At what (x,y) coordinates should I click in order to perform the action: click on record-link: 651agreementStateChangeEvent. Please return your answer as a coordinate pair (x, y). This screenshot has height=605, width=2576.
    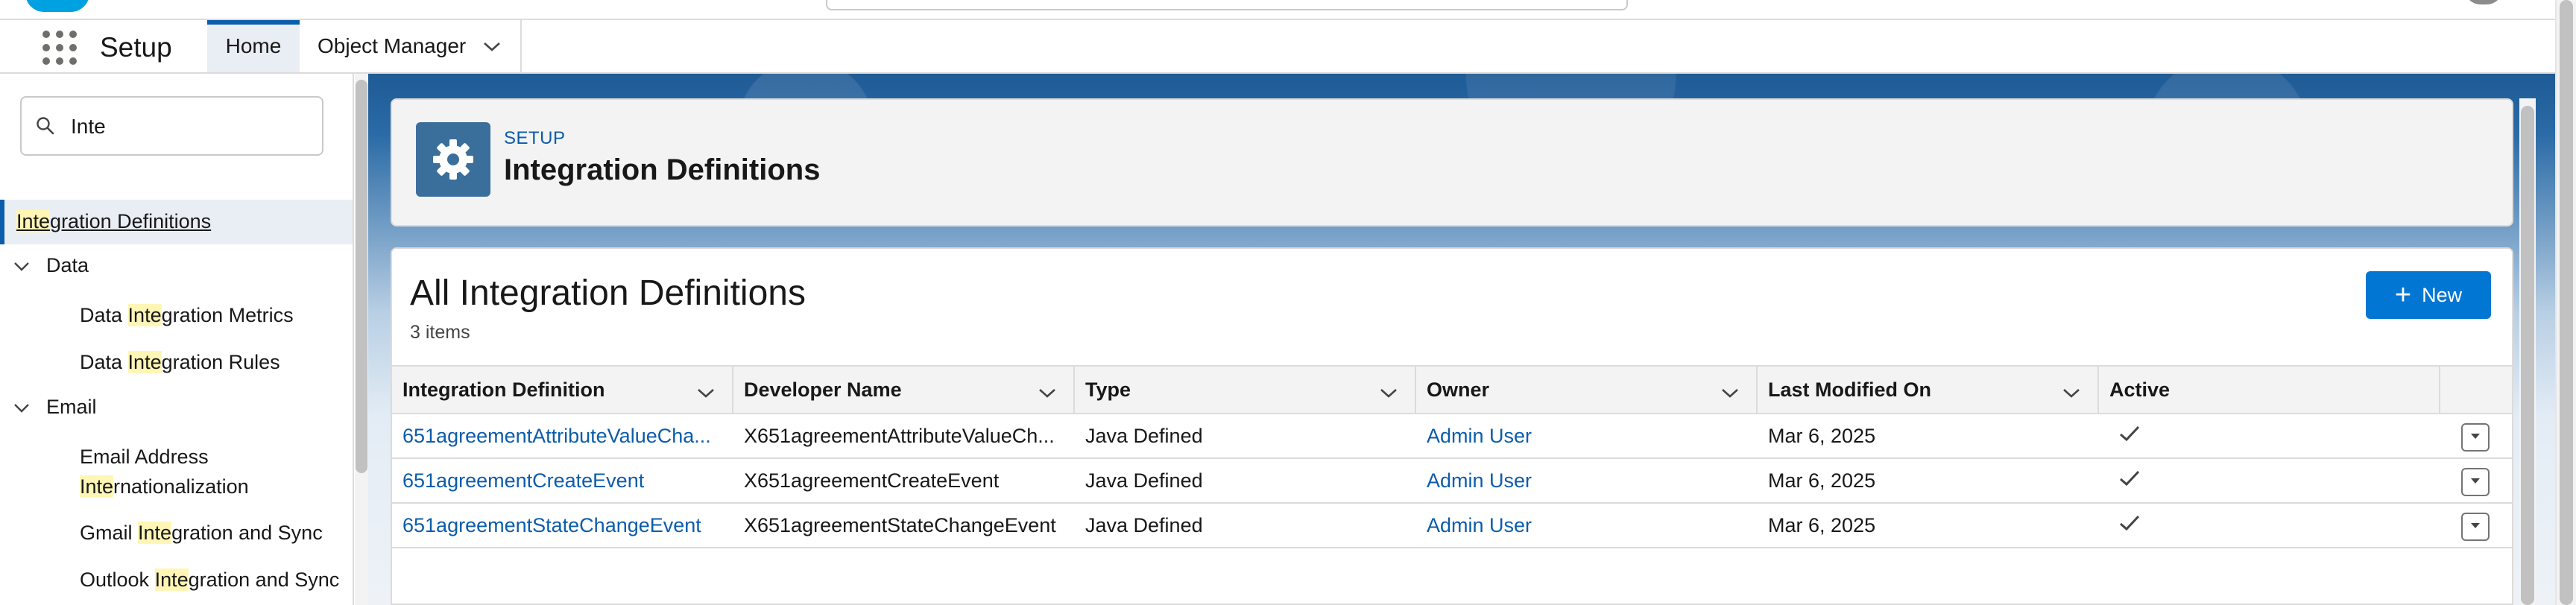
    Looking at the image, I should click on (551, 525).